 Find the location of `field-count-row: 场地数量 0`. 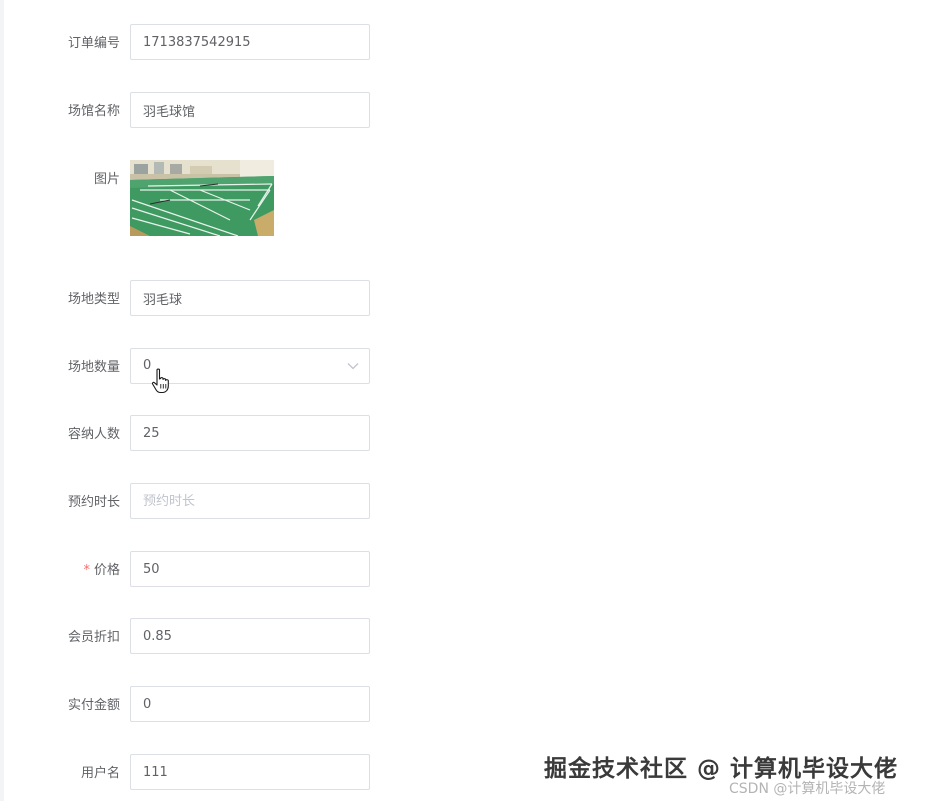

field-count-row: 场地数量 0 is located at coordinates (200, 368).